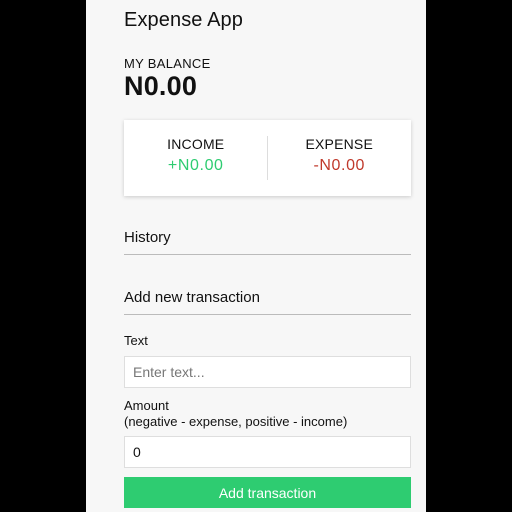 This screenshot has height=512, width=512. What do you see at coordinates (195, 165) in the screenshot?
I see `income-value: +N0.00` at bounding box center [195, 165].